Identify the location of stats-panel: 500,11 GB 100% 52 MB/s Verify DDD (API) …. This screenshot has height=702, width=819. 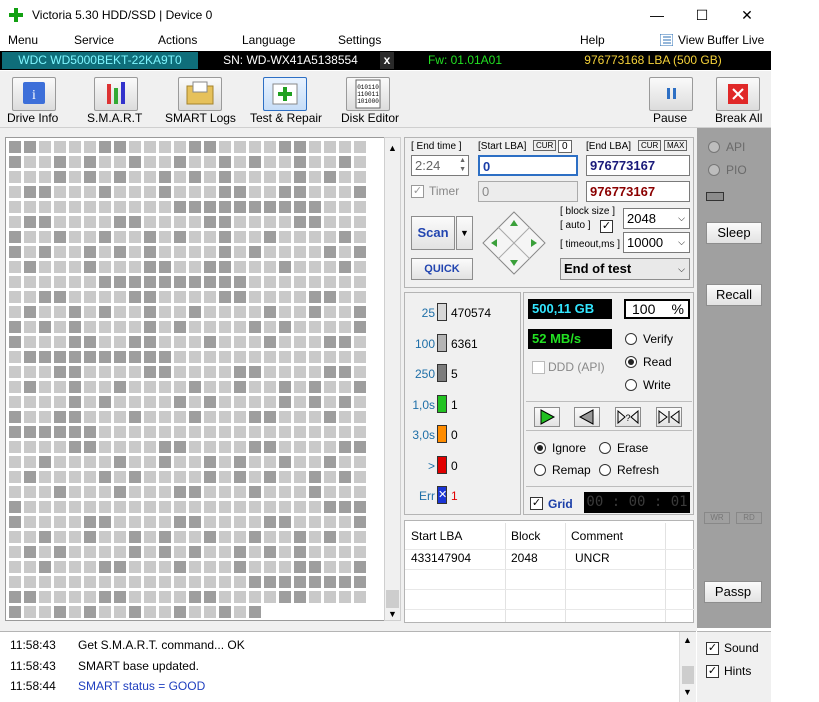
(608, 403).